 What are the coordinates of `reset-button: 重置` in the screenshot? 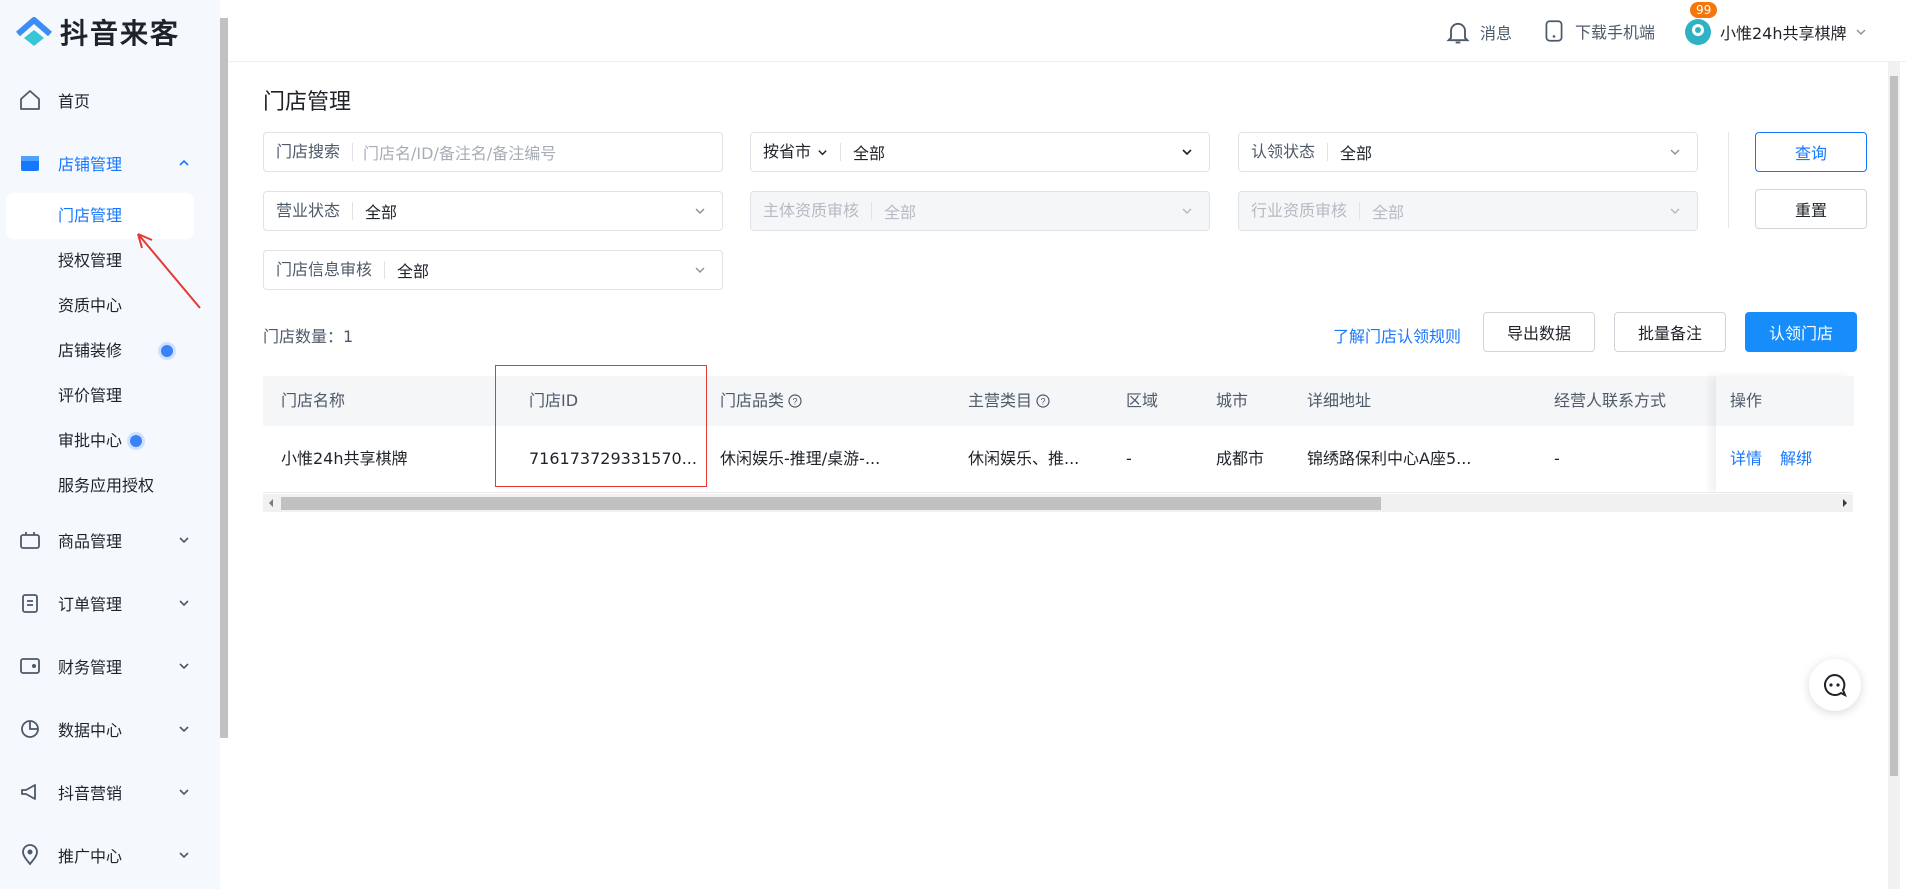 It's located at (1811, 209).